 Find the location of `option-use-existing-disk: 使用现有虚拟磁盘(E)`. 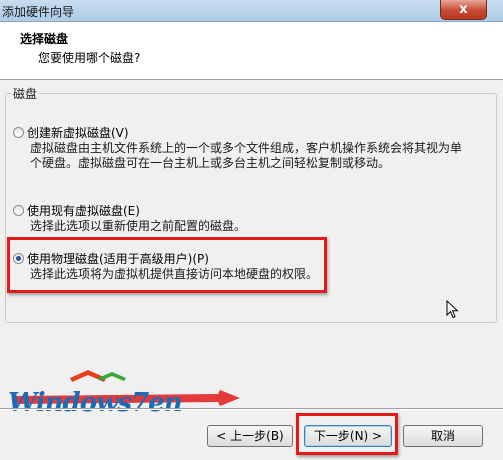

option-use-existing-disk: 使用现有虚拟磁盘(E) is located at coordinates (76, 210).